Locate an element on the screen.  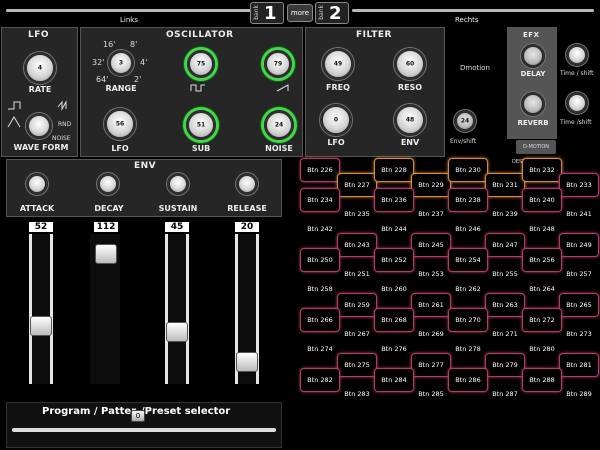
grid-button: Btn 240 is located at coordinates (542, 200).